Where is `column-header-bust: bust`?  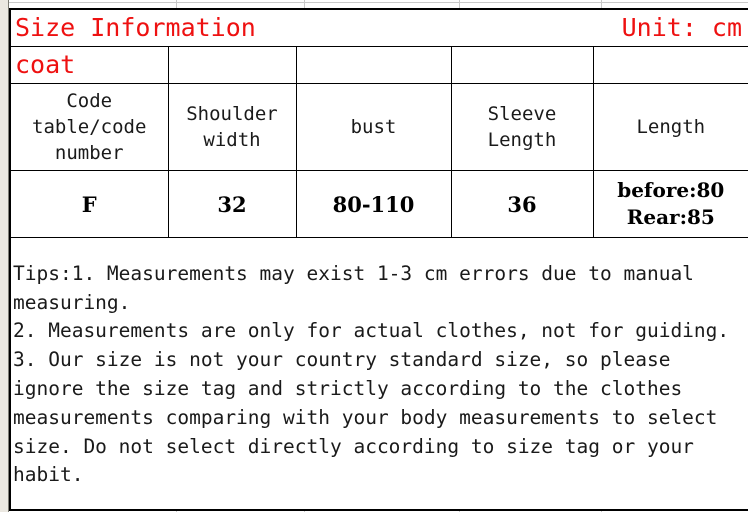 column-header-bust: bust is located at coordinates (373, 127).